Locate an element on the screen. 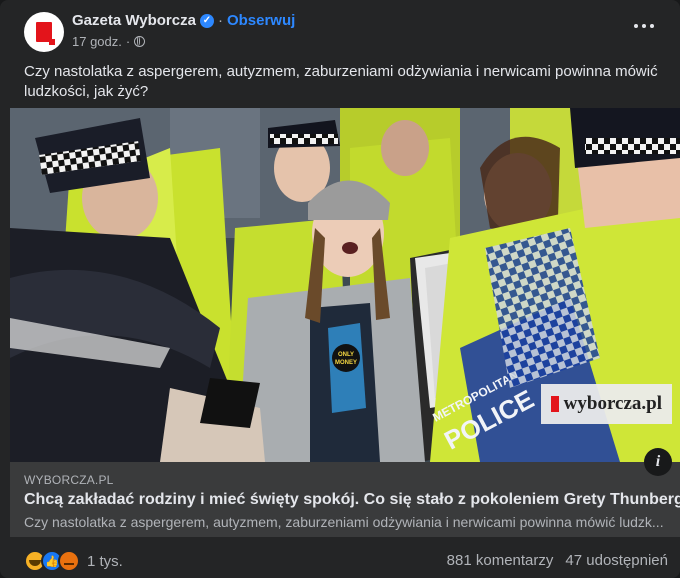 This screenshot has width=680, height=578. page-avatar is located at coordinates (44, 32).